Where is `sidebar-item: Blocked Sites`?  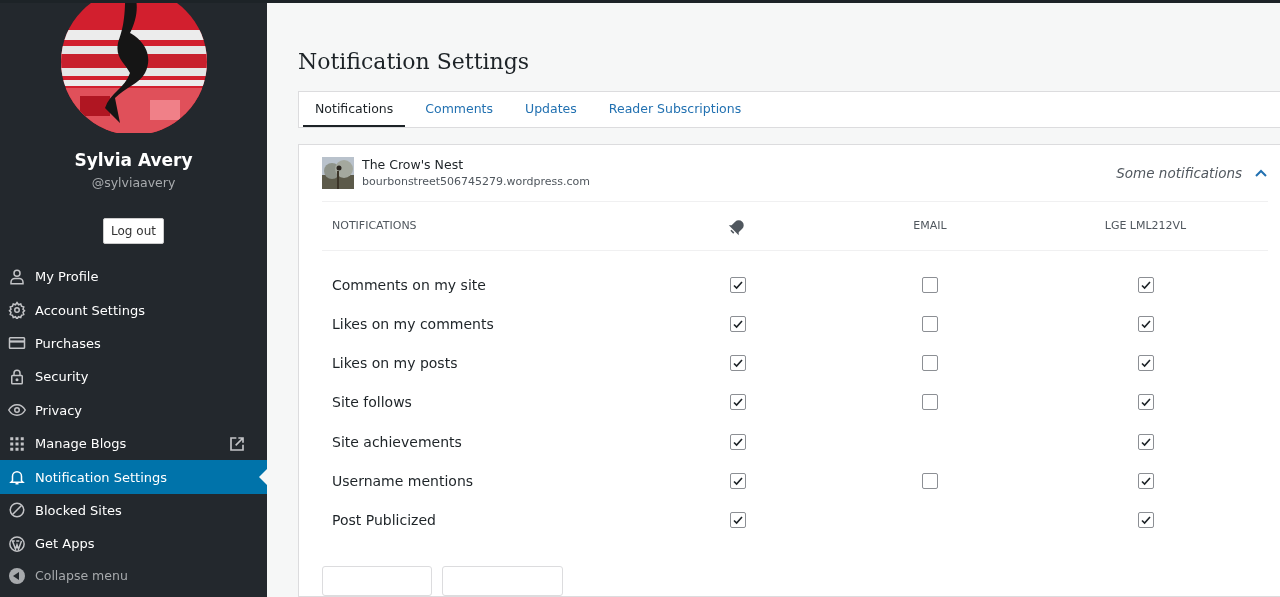 sidebar-item: Blocked Sites is located at coordinates (133, 510).